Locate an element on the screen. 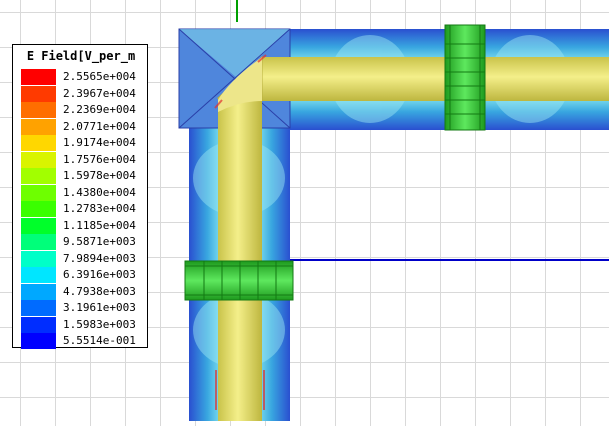 The image size is (609, 426). legend-entry: 2.5565e+004 is located at coordinates (83, 77).